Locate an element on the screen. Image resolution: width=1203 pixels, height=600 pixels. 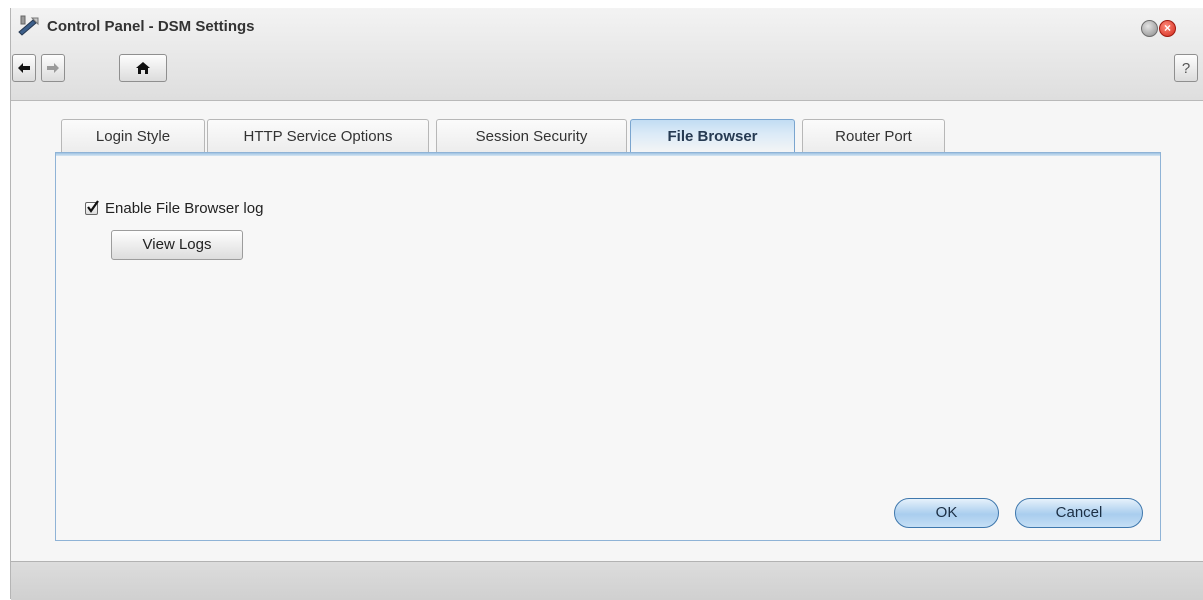
enable-file-browser-log-option: Enable File Browser log is located at coordinates (174, 208).